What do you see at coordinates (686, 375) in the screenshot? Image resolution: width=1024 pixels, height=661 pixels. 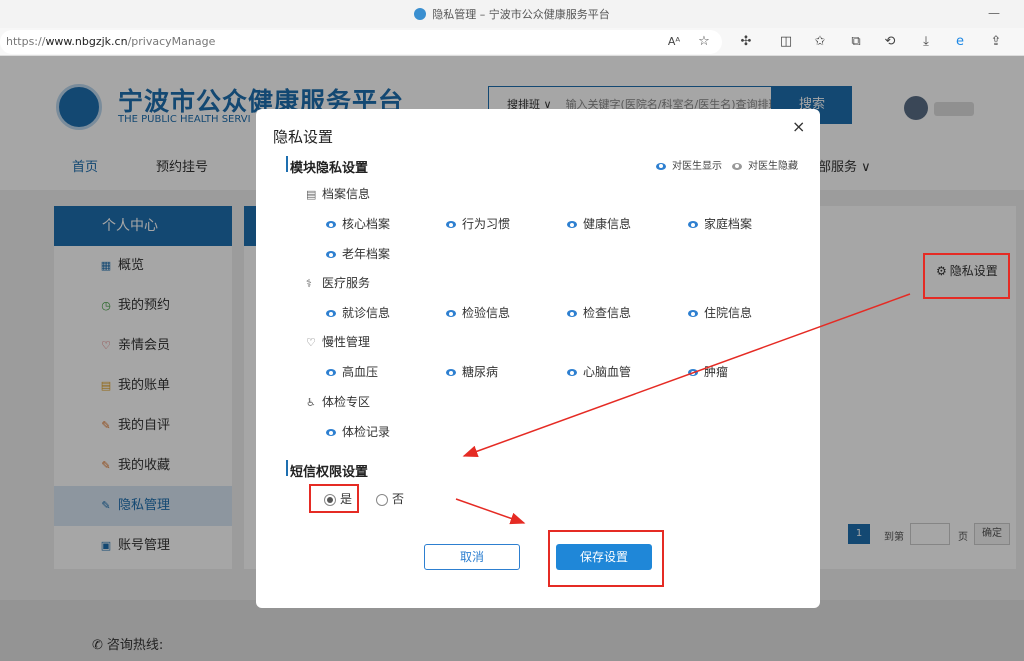 I see `arrow-to-sms` at bounding box center [686, 375].